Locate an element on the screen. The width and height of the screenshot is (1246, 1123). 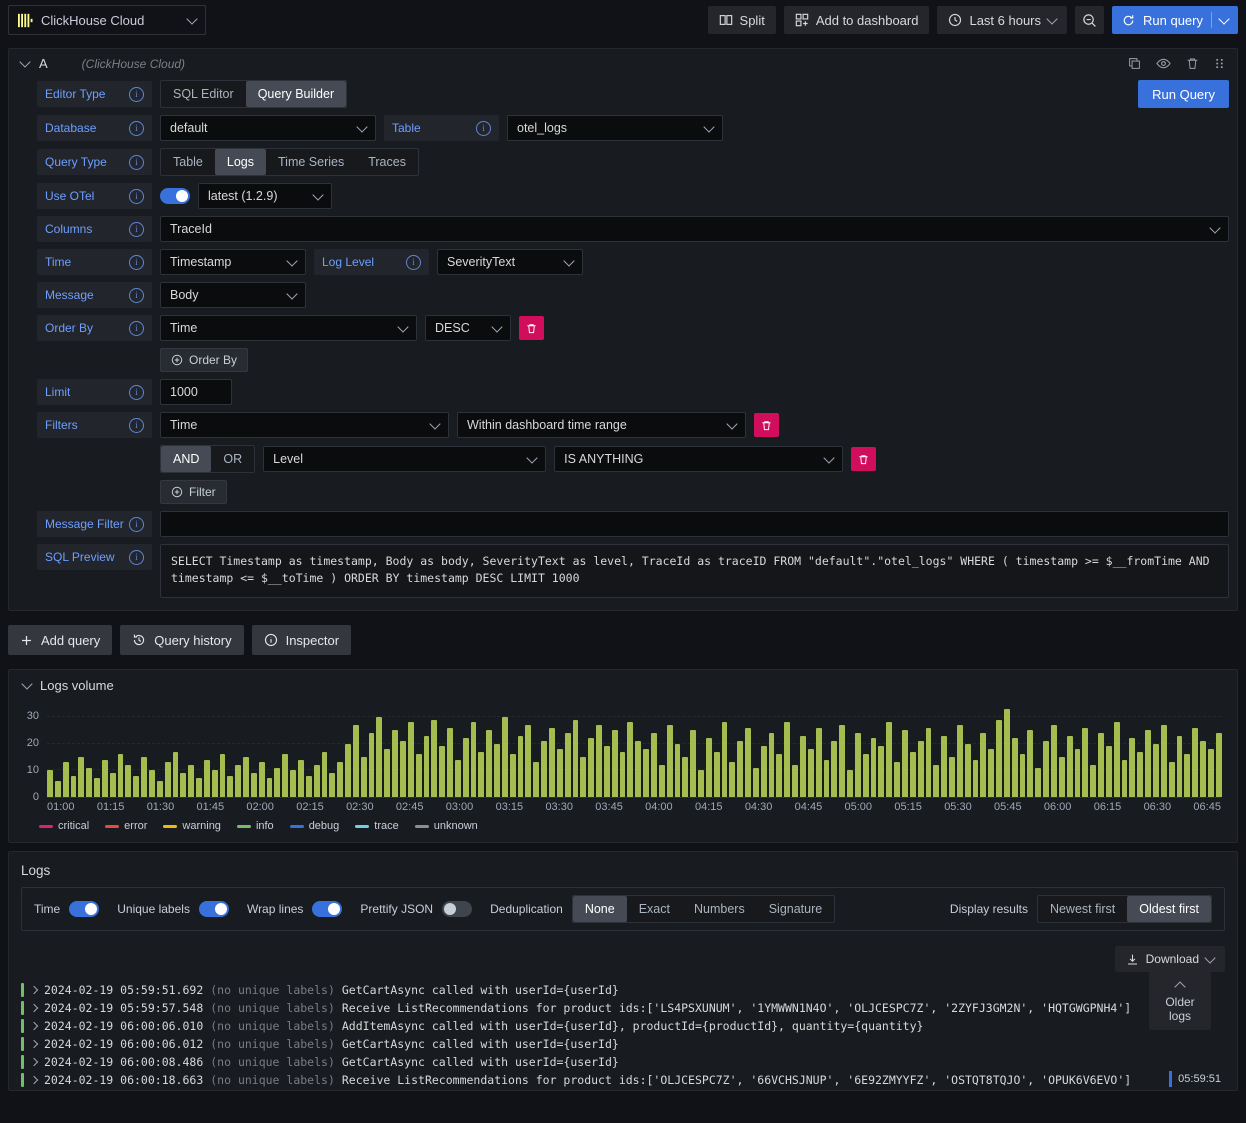
editor-type-group-option-query-builder: Query Builder is located at coordinates (296, 94).